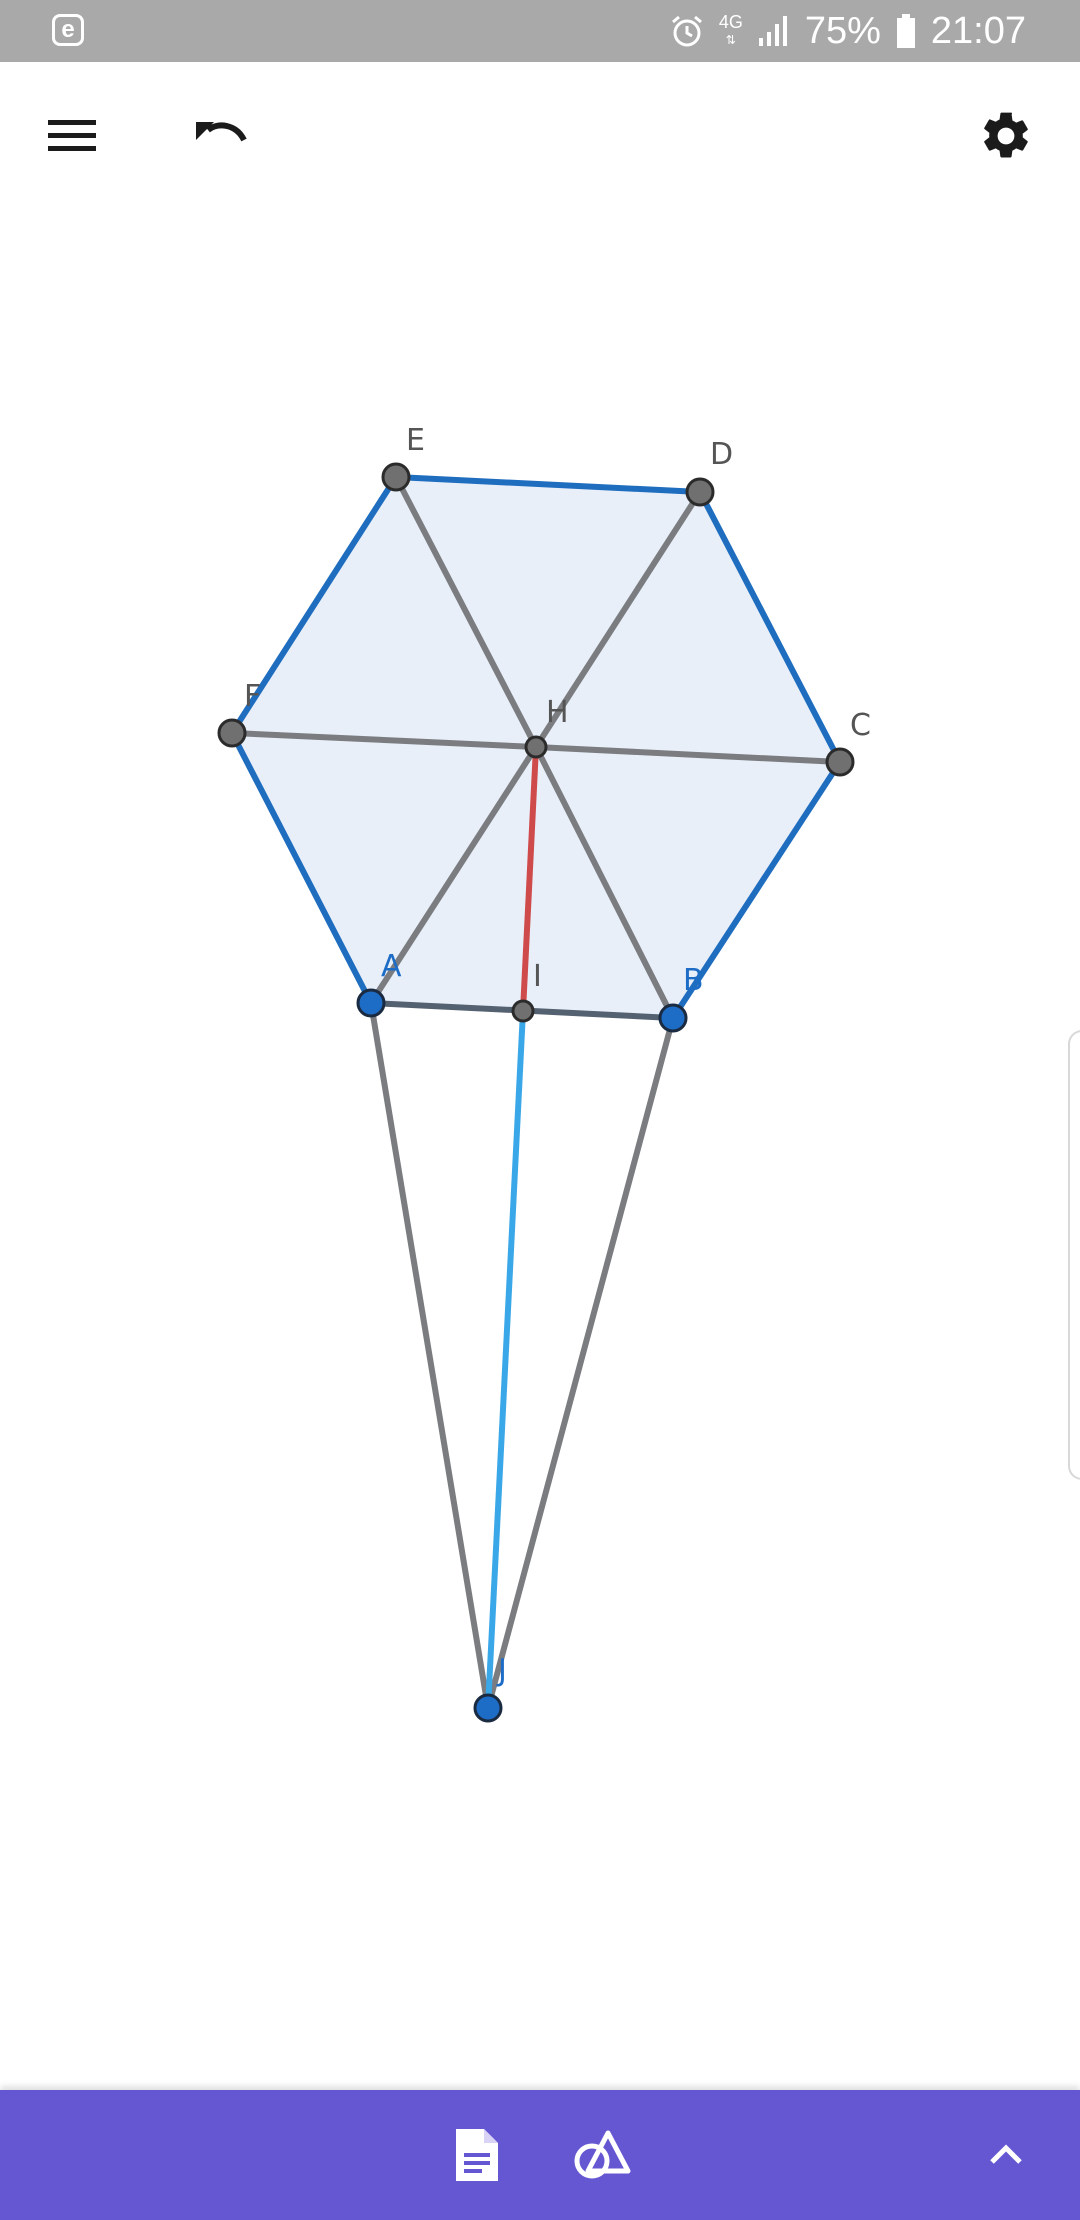 Image resolution: width=1080 pixels, height=2220 pixels. Describe the element at coordinates (252, 696) in the screenshot. I see `label-f: F` at that location.